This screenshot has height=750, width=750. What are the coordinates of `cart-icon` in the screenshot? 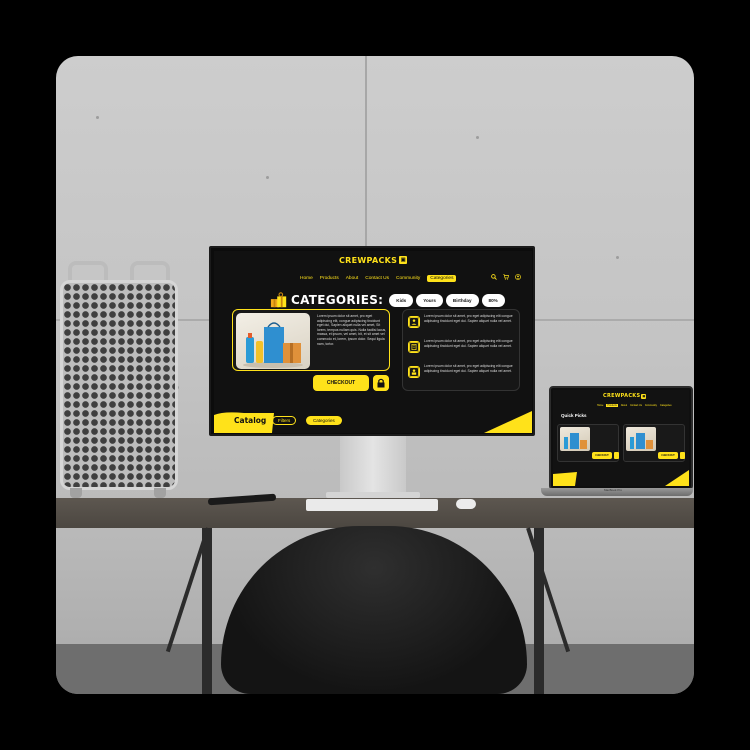 It's located at (506, 277).